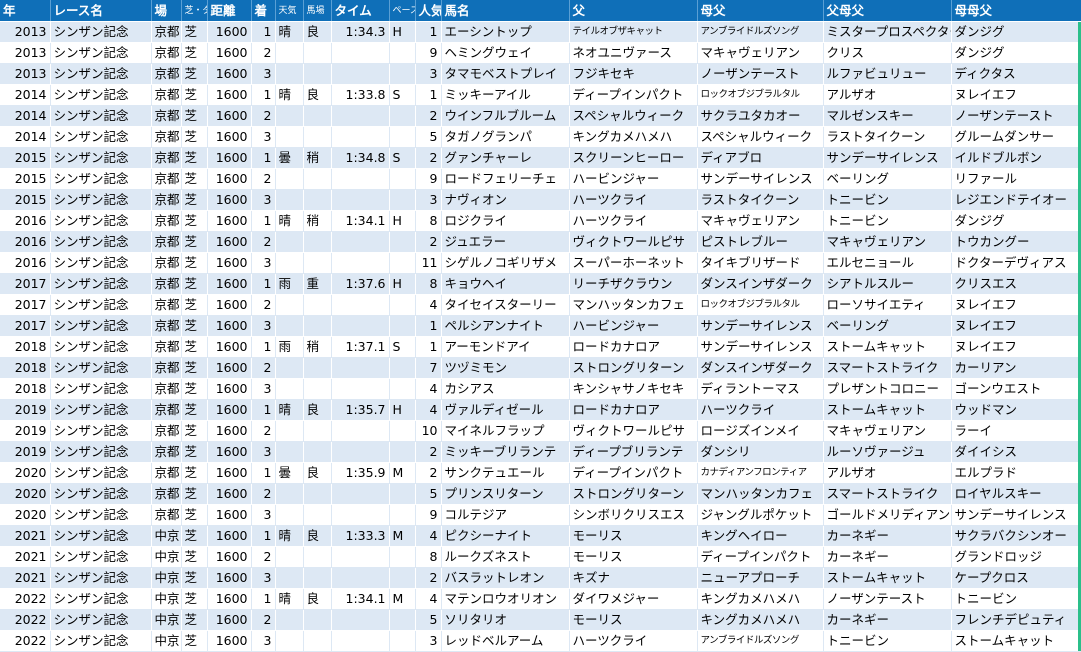 The width and height of the screenshot is (1081, 652). Describe the element at coordinates (1016, 557) in the screenshot. I see `cell-dam-dam-sire: グランドロッジ` at that location.